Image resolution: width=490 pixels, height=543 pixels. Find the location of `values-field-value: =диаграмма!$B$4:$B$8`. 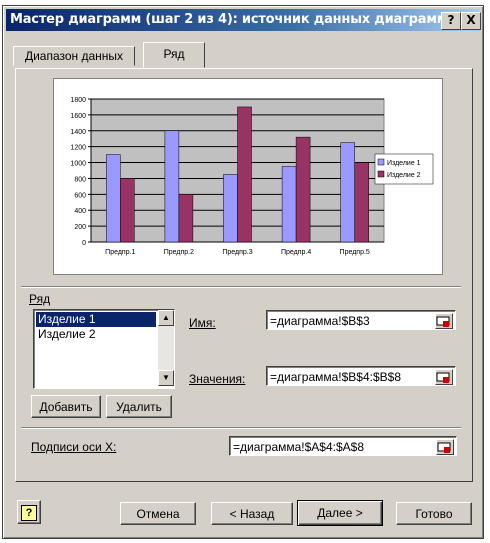

values-field-value: =диаграмма!$B$4:$B$8 is located at coordinates (336, 377).